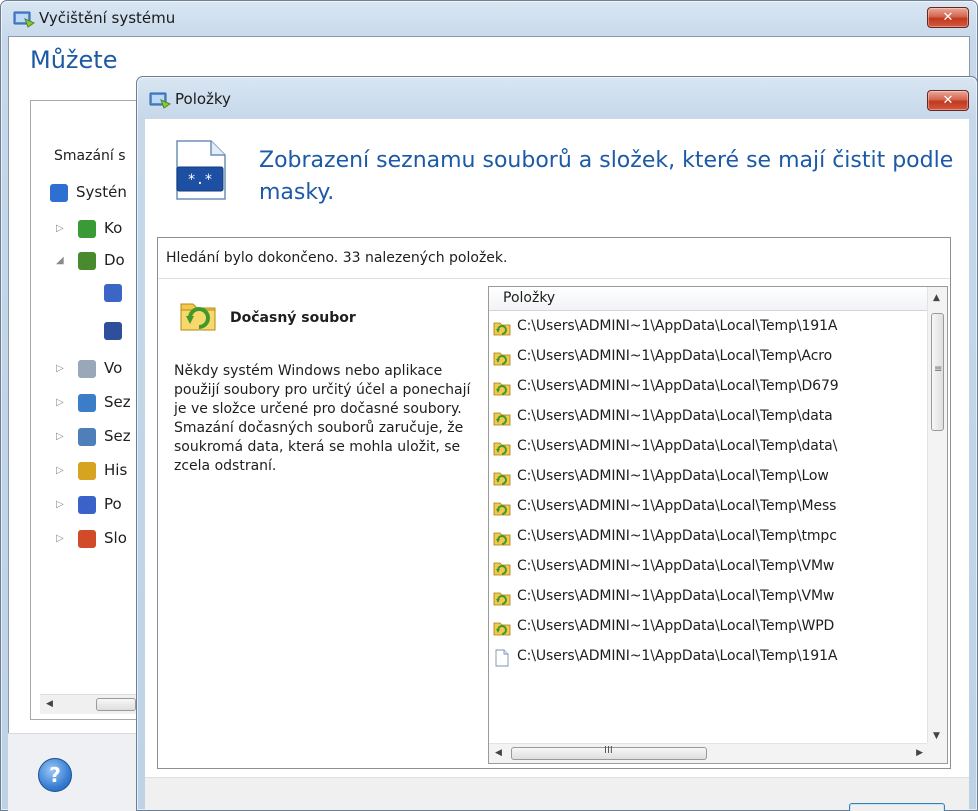 The height and width of the screenshot is (811, 978). Describe the element at coordinates (87, 261) in the screenshot. I see `temp-files-icon` at that location.